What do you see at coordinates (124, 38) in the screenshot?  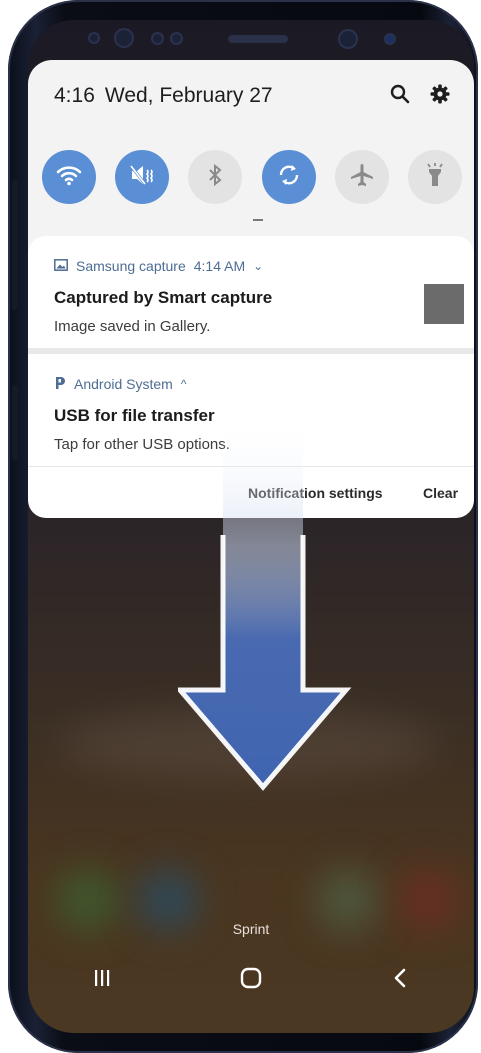 I see `iris-scanner-icon` at bounding box center [124, 38].